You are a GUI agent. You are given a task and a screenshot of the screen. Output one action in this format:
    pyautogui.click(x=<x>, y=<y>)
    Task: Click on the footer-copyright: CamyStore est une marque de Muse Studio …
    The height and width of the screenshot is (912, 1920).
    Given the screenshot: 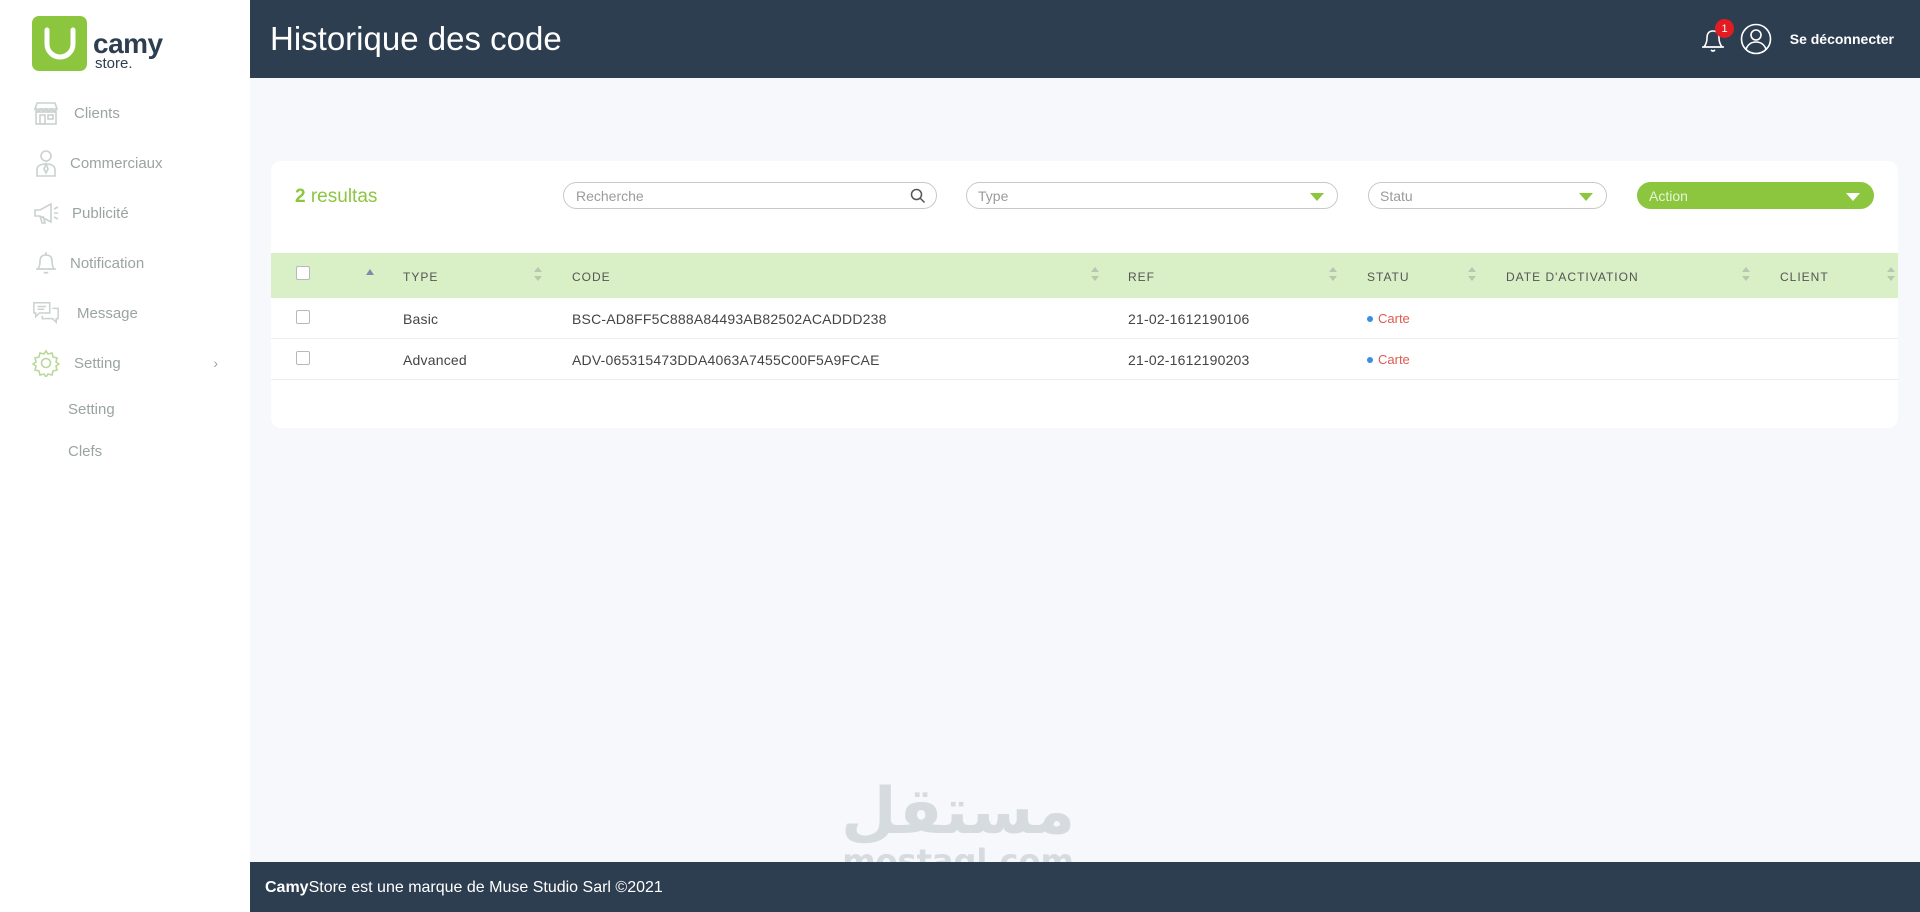 What is the action you would take?
    pyautogui.click(x=464, y=888)
    